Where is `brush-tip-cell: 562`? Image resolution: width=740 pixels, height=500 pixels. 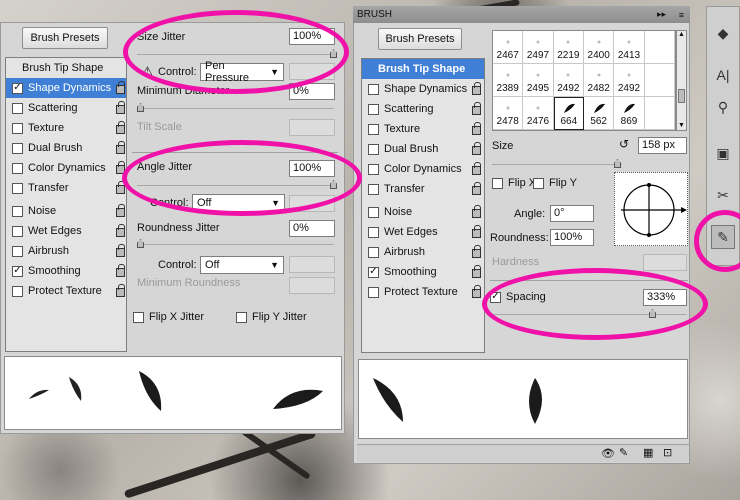 brush-tip-cell: 562 is located at coordinates (599, 113).